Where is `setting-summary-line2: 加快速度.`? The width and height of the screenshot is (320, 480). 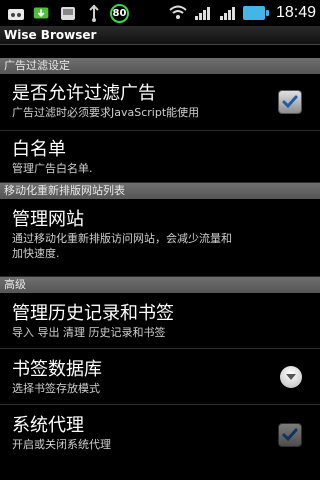 setting-summary-line2: 加快速度. is located at coordinates (36, 253).